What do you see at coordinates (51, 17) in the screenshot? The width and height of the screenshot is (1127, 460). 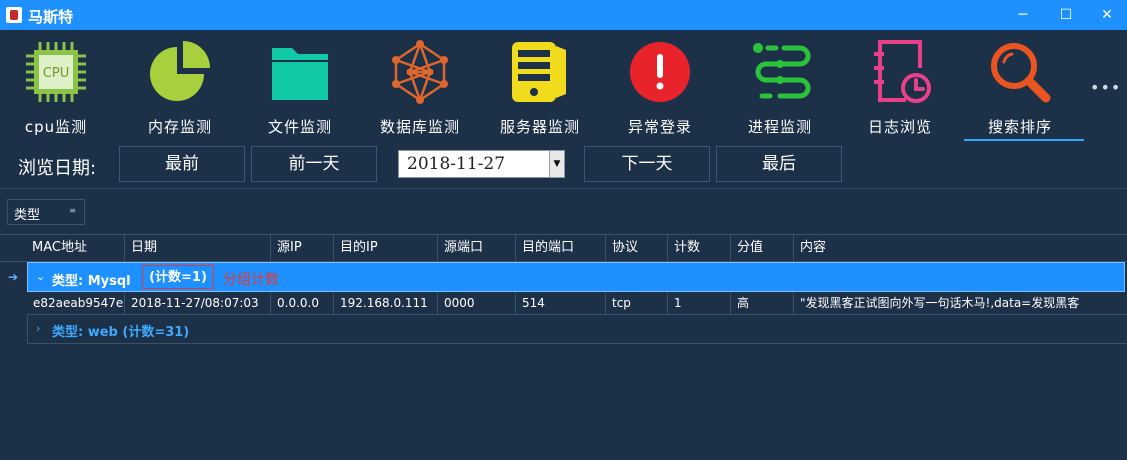 I see `window-title: 马斯特` at bounding box center [51, 17].